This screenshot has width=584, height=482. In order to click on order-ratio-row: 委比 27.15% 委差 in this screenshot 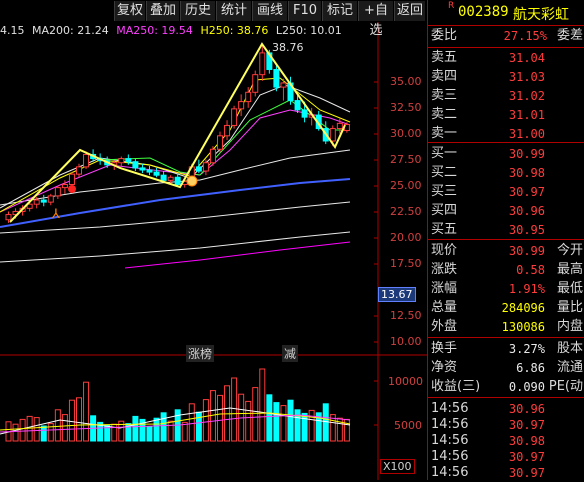, I will do `click(506, 36)`.